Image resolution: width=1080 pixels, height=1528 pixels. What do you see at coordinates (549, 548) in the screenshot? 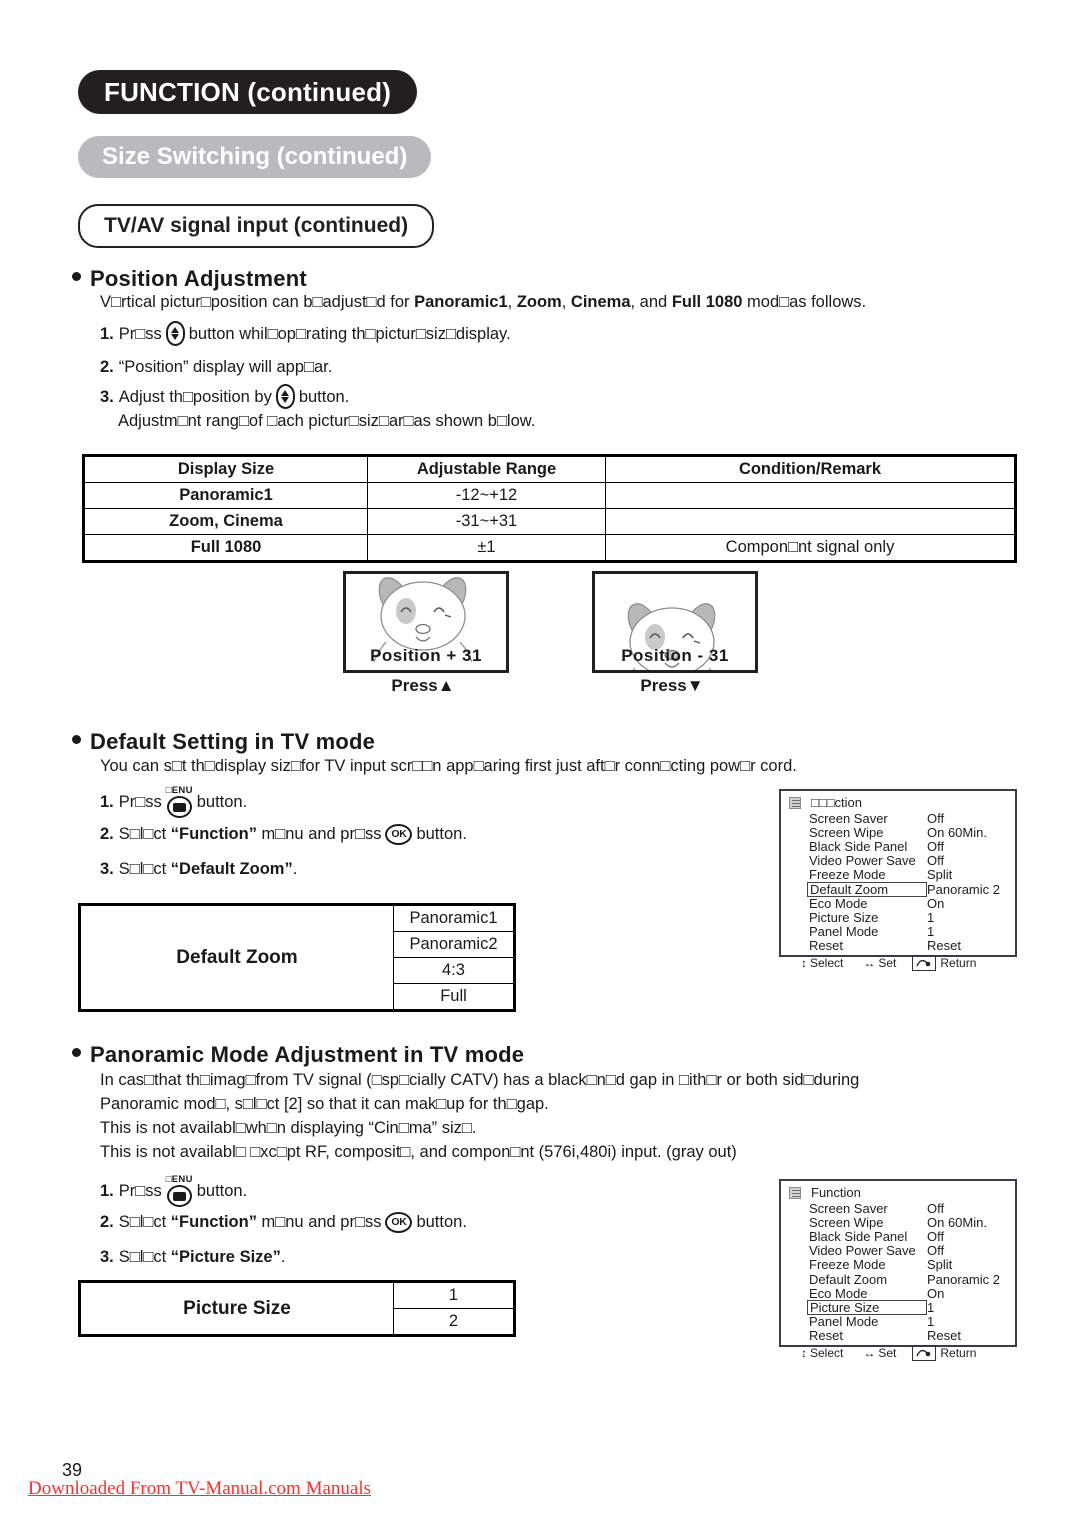
I see `table-row: Full 1080 ±1 Compon□nt signal only` at bounding box center [549, 548].